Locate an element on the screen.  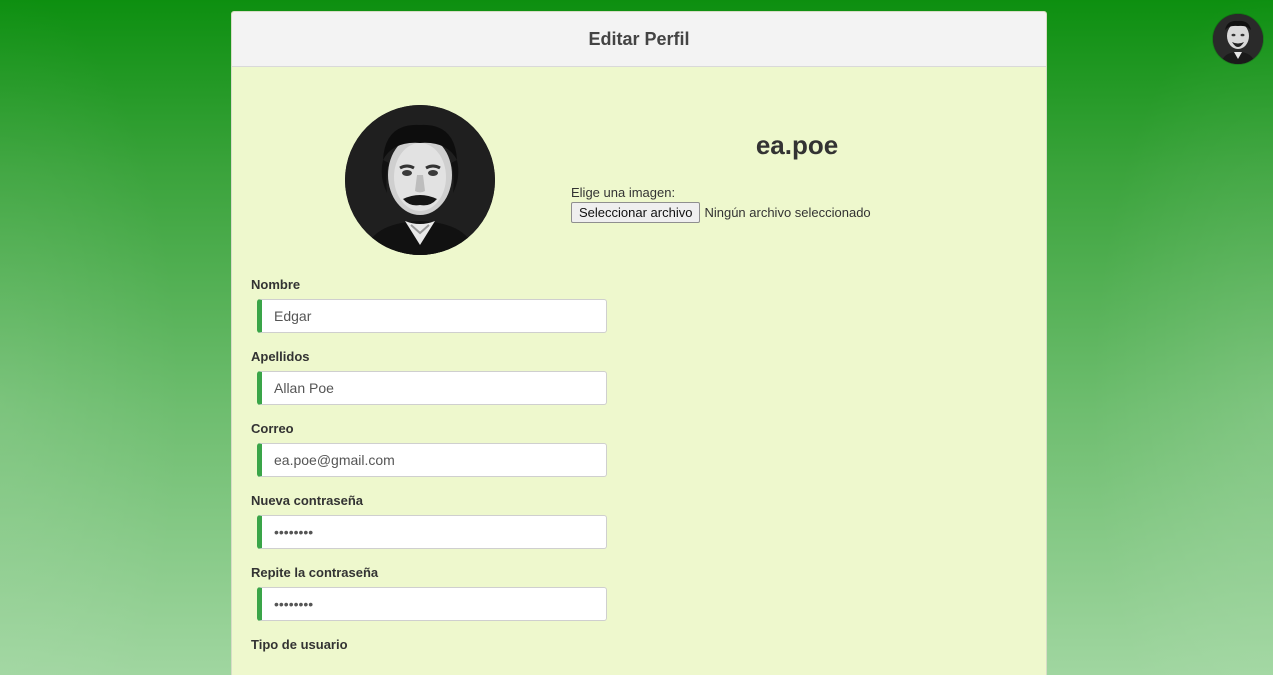
page-title: Editar Perfil is located at coordinates (639, 38).